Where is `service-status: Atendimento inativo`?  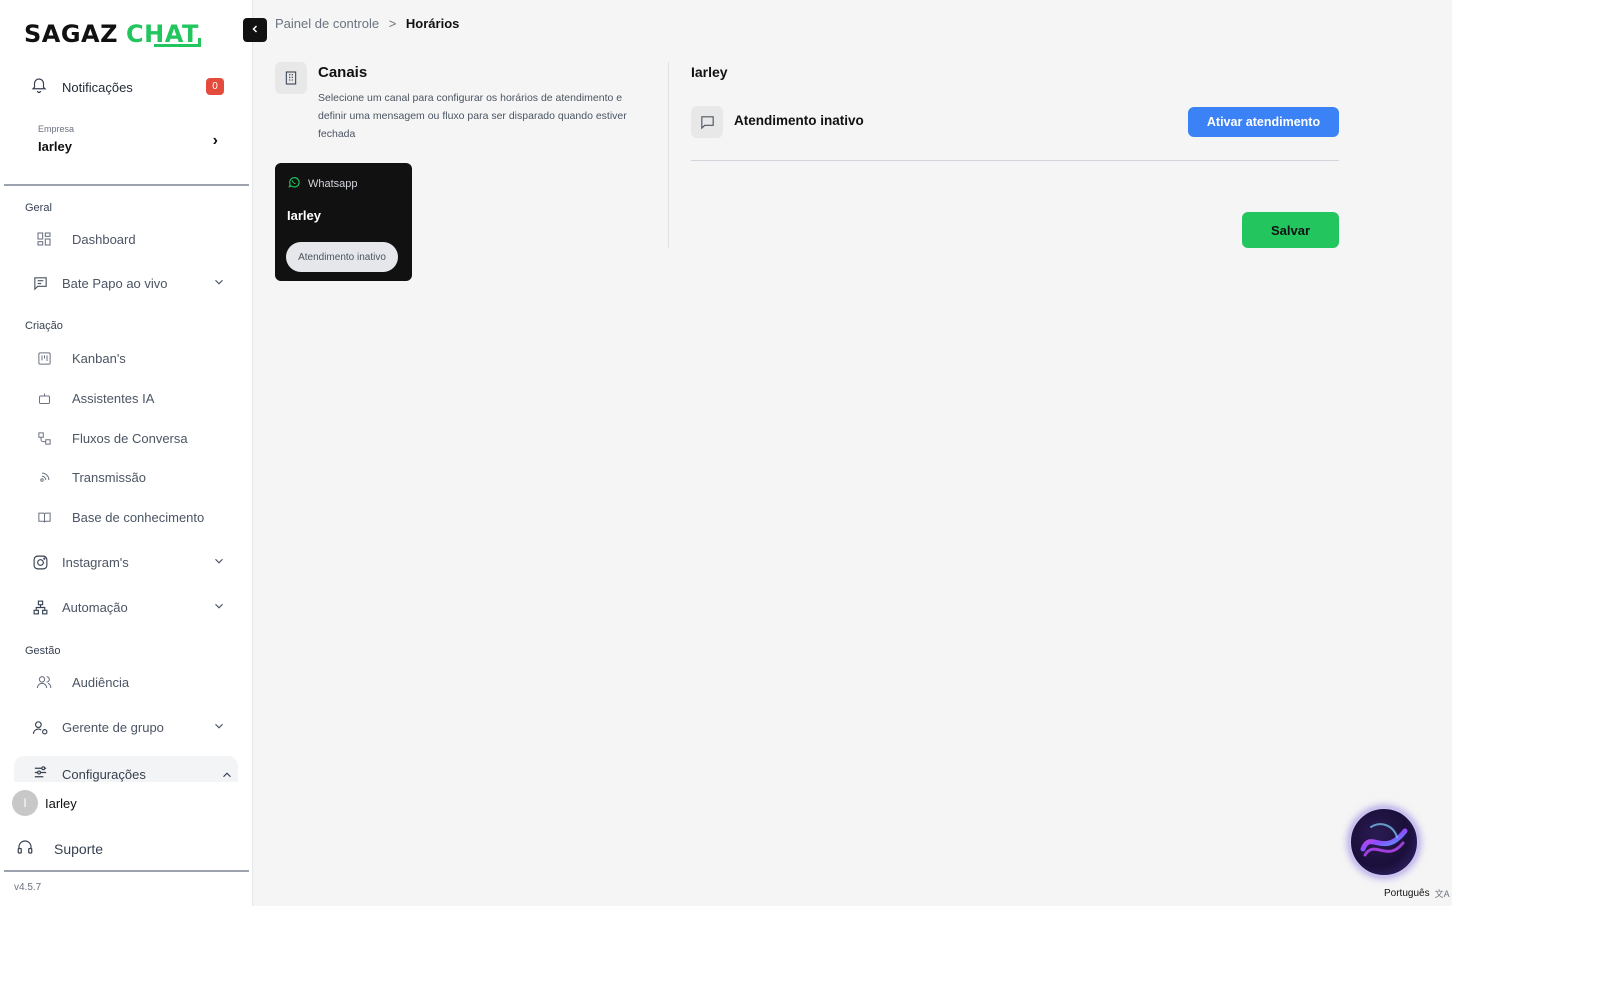 service-status: Atendimento inativo is located at coordinates (799, 120).